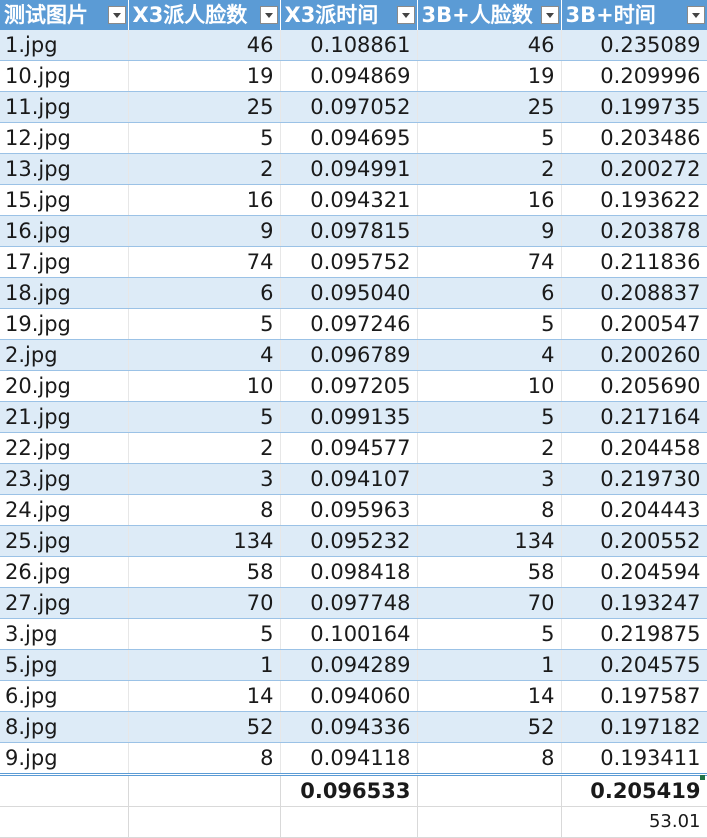 The height and width of the screenshot is (838, 707). What do you see at coordinates (489, 262) in the screenshot?
I see `pi3b-faces-cell: 74` at bounding box center [489, 262].